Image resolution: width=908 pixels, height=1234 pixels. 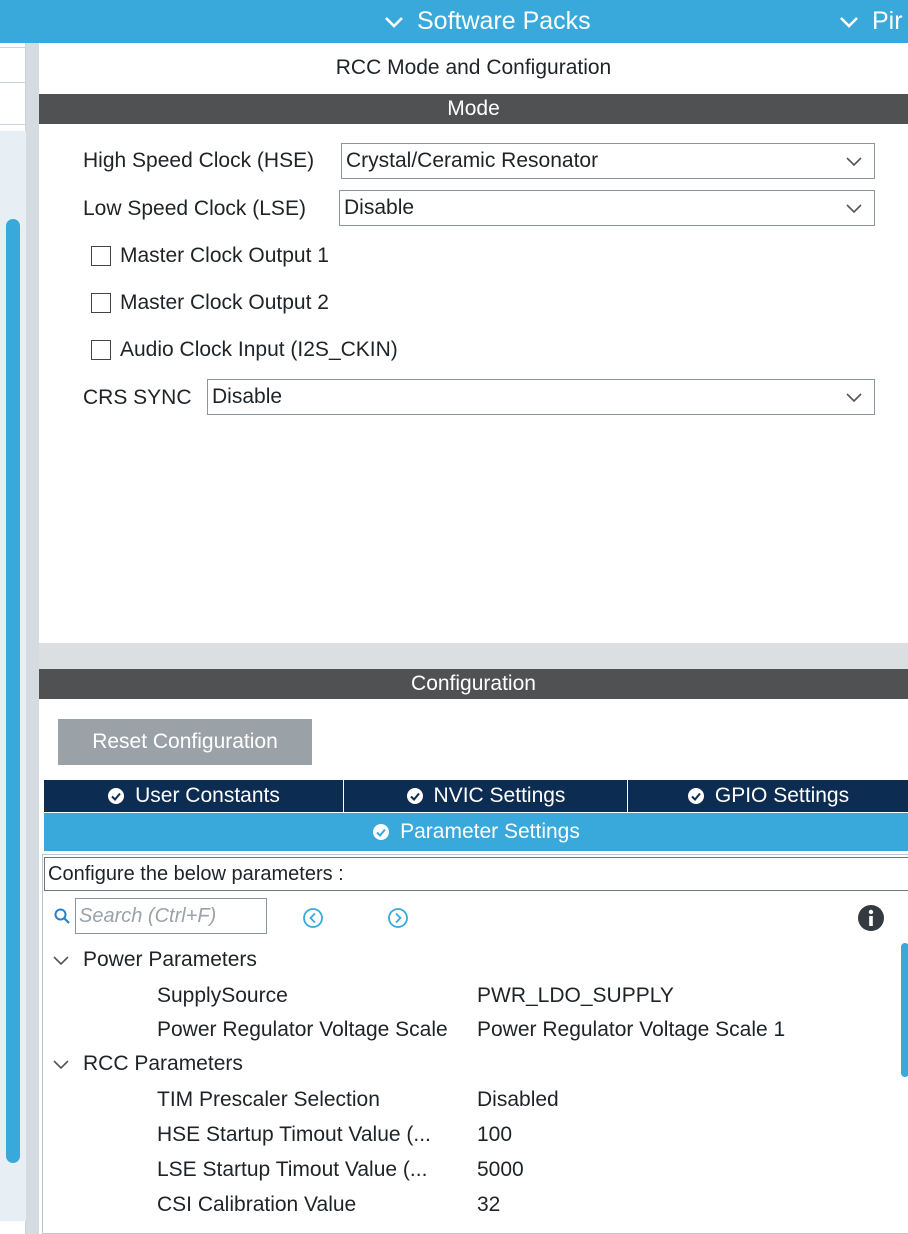 I want to click on tab-label: NVIC Settings, so click(x=499, y=795).